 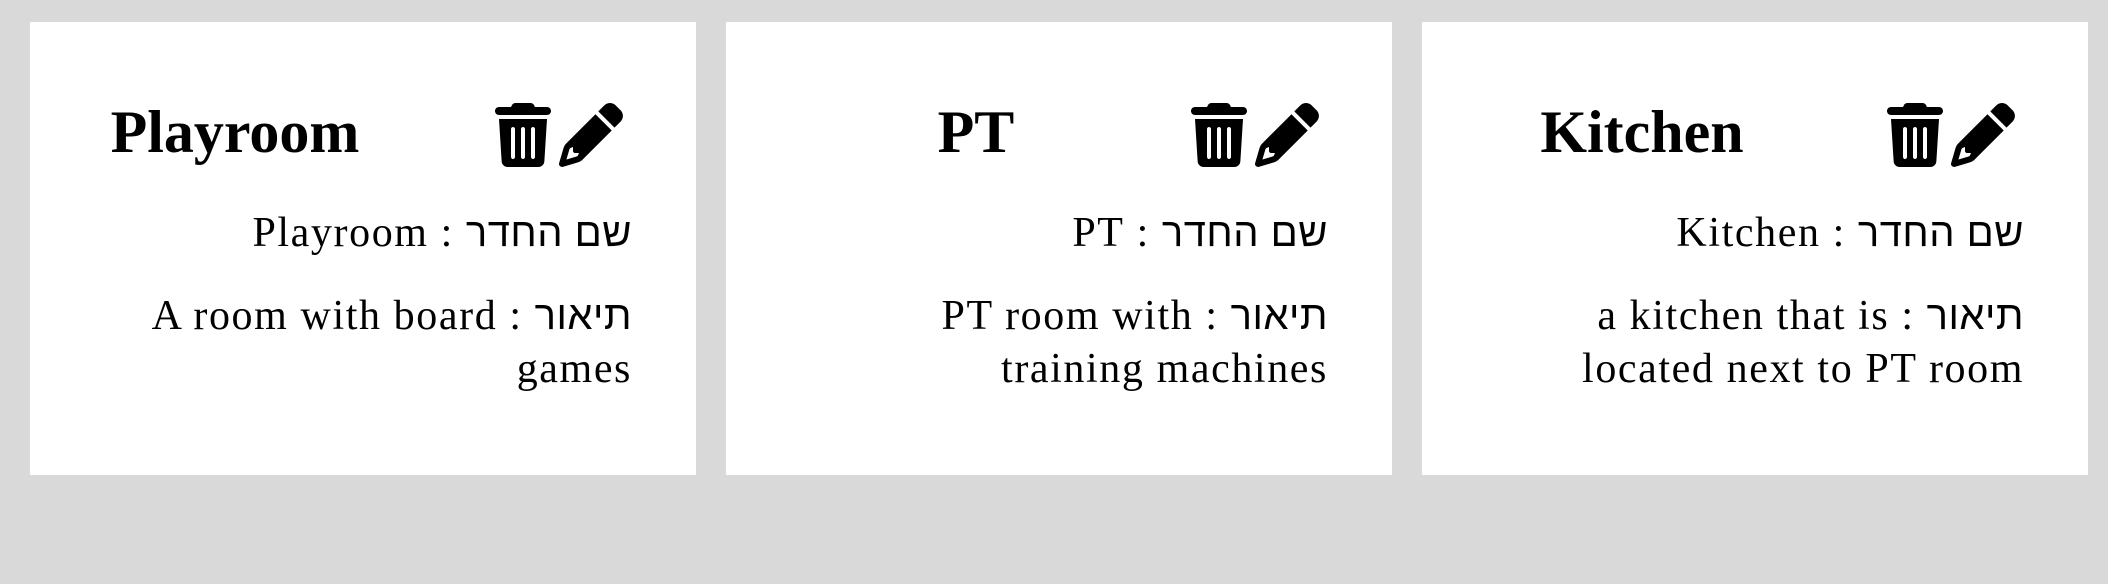 What do you see at coordinates (1850, 233) in the screenshot?
I see `room-name-row: שם החדר:Kitchen` at bounding box center [1850, 233].